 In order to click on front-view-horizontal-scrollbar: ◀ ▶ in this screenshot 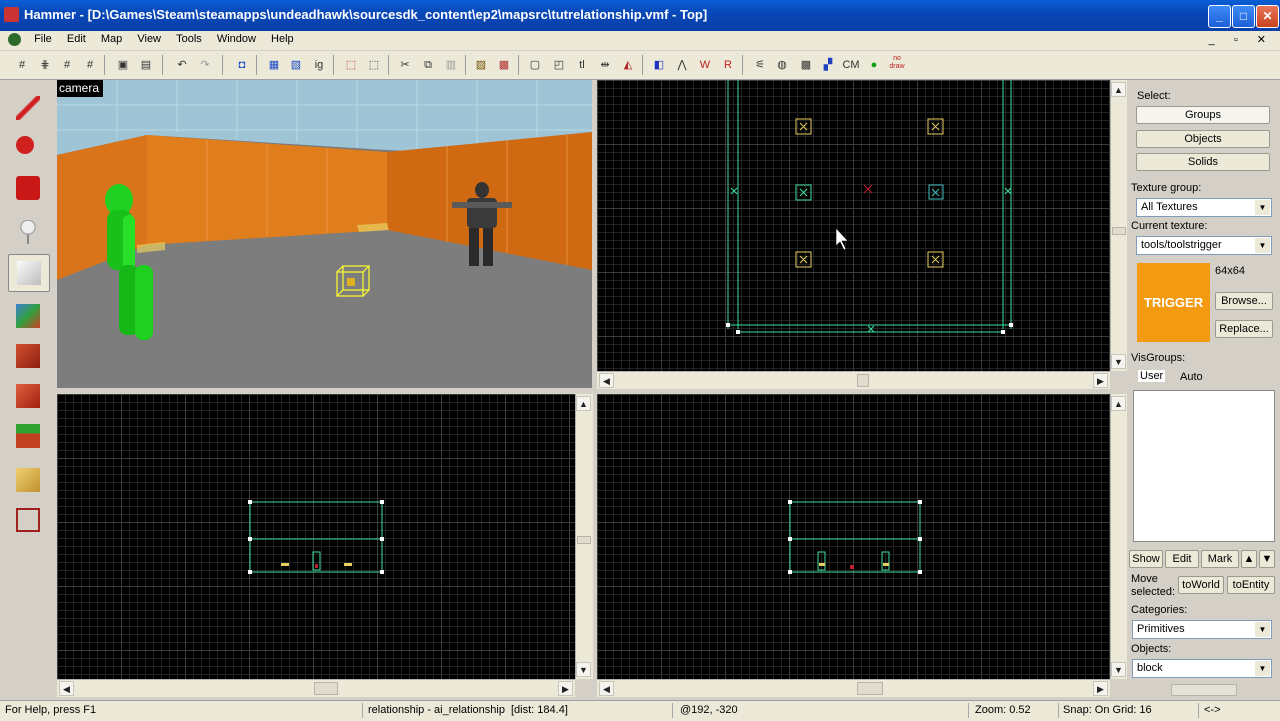, I will do `click(316, 688)`.